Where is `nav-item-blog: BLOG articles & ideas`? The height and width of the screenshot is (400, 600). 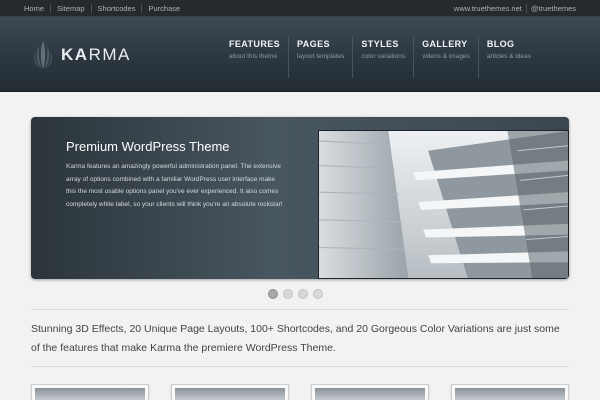 nav-item-blog: BLOG articles & ideas is located at coordinates (508, 57).